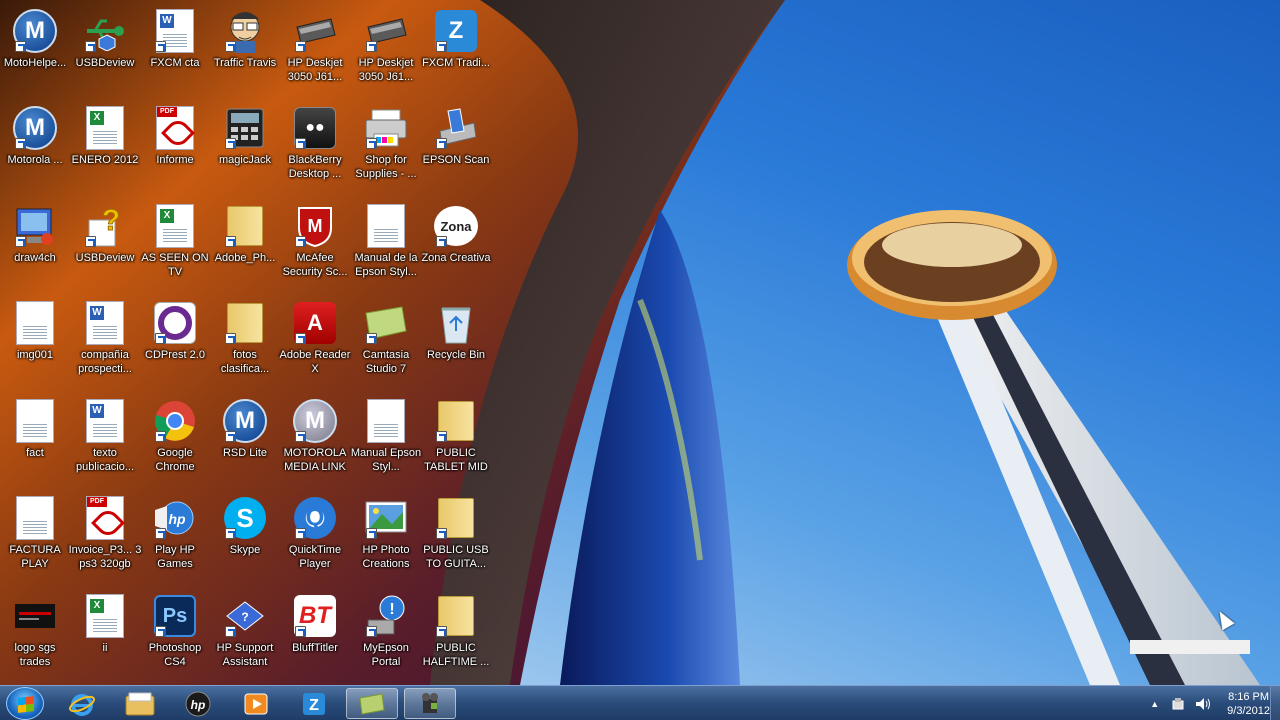 The height and width of the screenshot is (720, 1280). I want to click on taskbar: hp Z ▲ 8:16 PM 9/3/2012, so click(640, 702).